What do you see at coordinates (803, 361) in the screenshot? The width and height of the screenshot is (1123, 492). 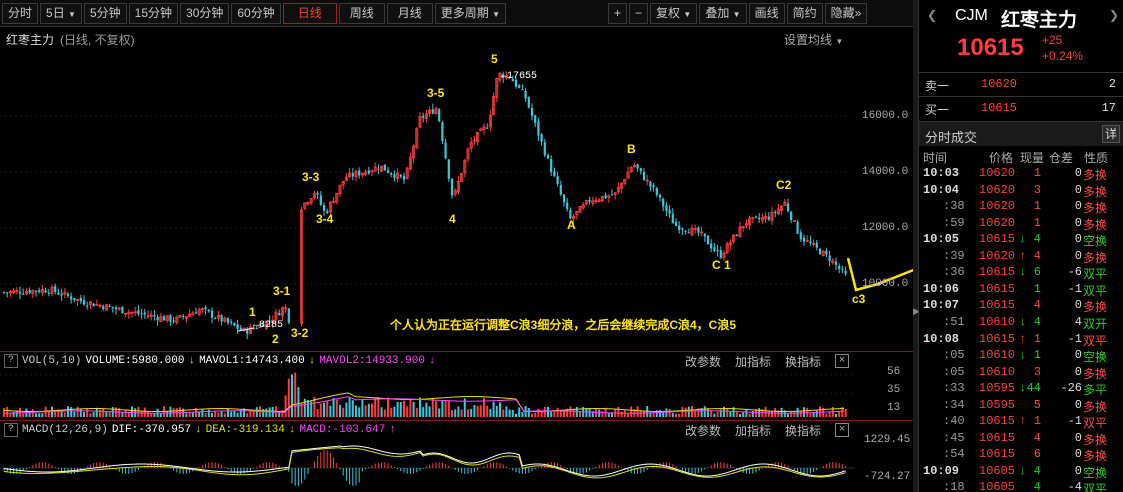 I see `vol-switch-indicator-button: 换指标` at bounding box center [803, 361].